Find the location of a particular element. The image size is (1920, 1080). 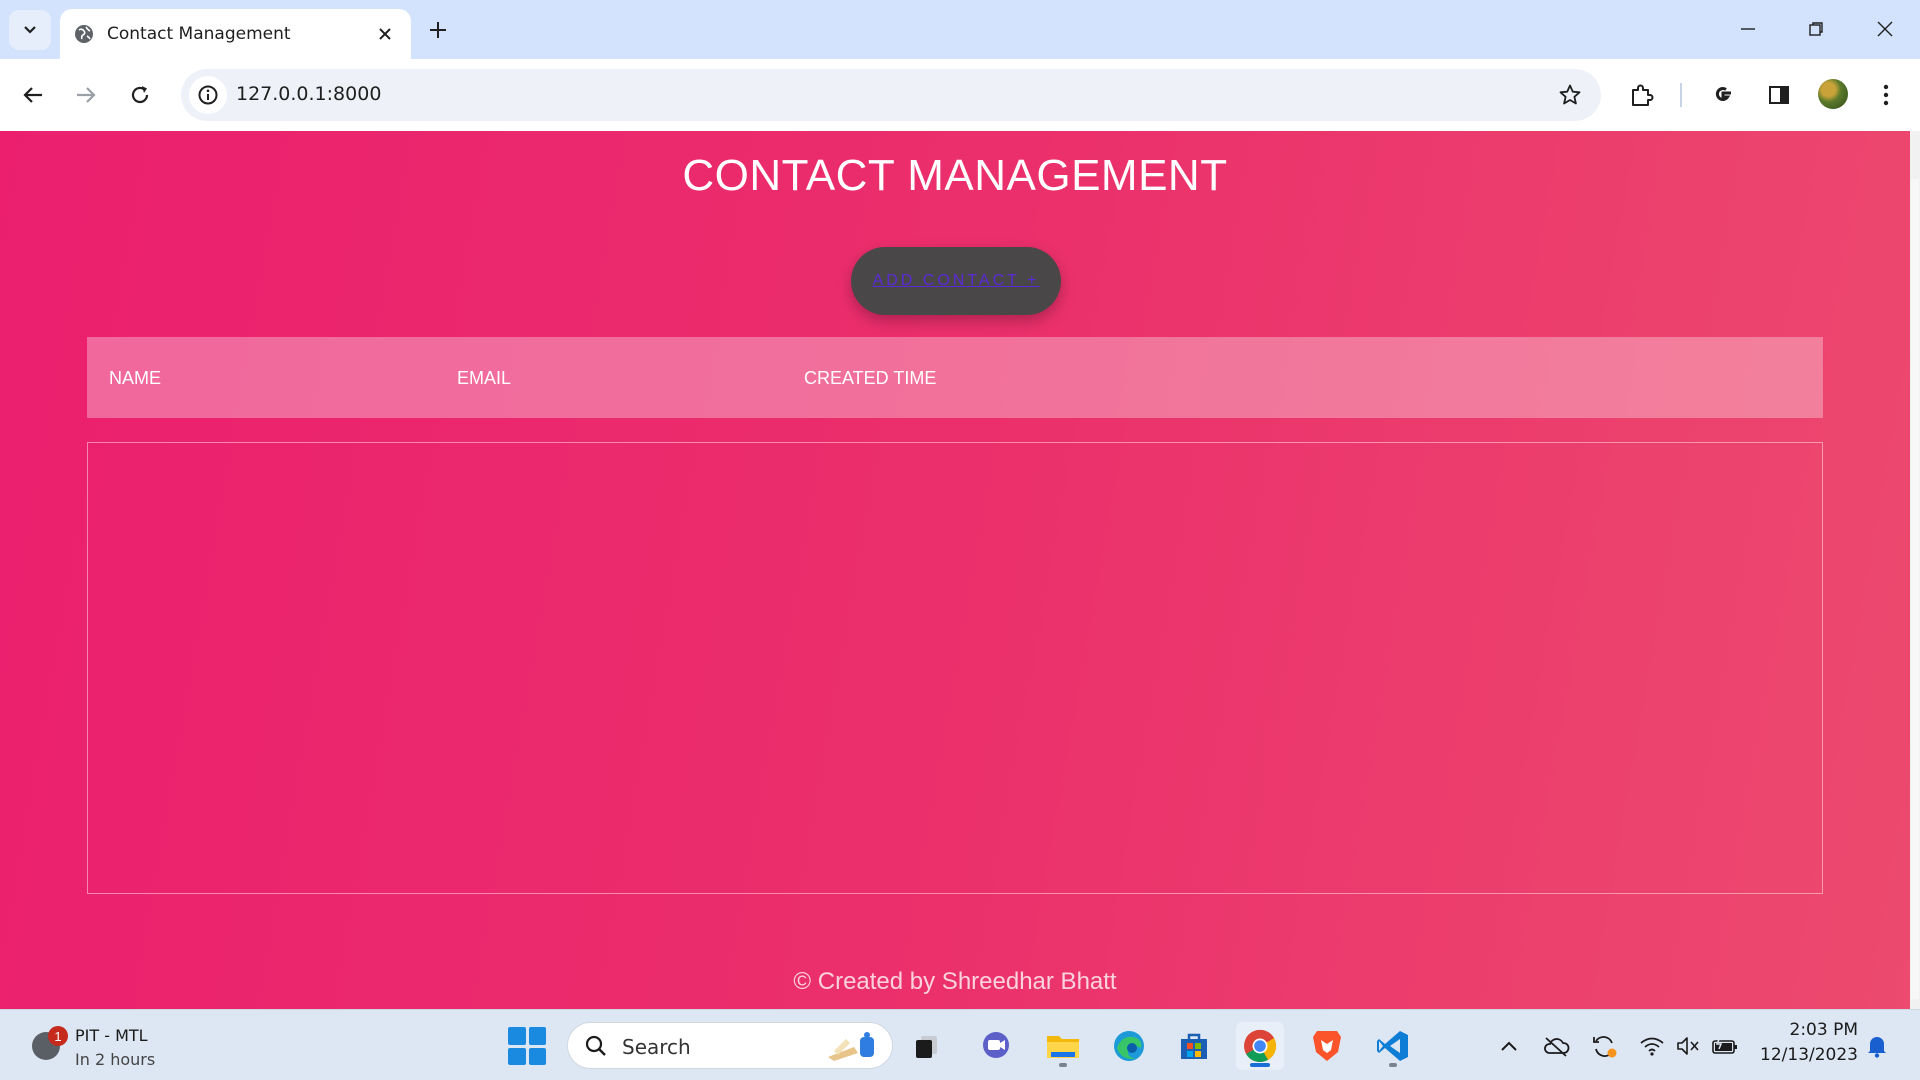

battery-button is located at coordinates (1725, 1046).